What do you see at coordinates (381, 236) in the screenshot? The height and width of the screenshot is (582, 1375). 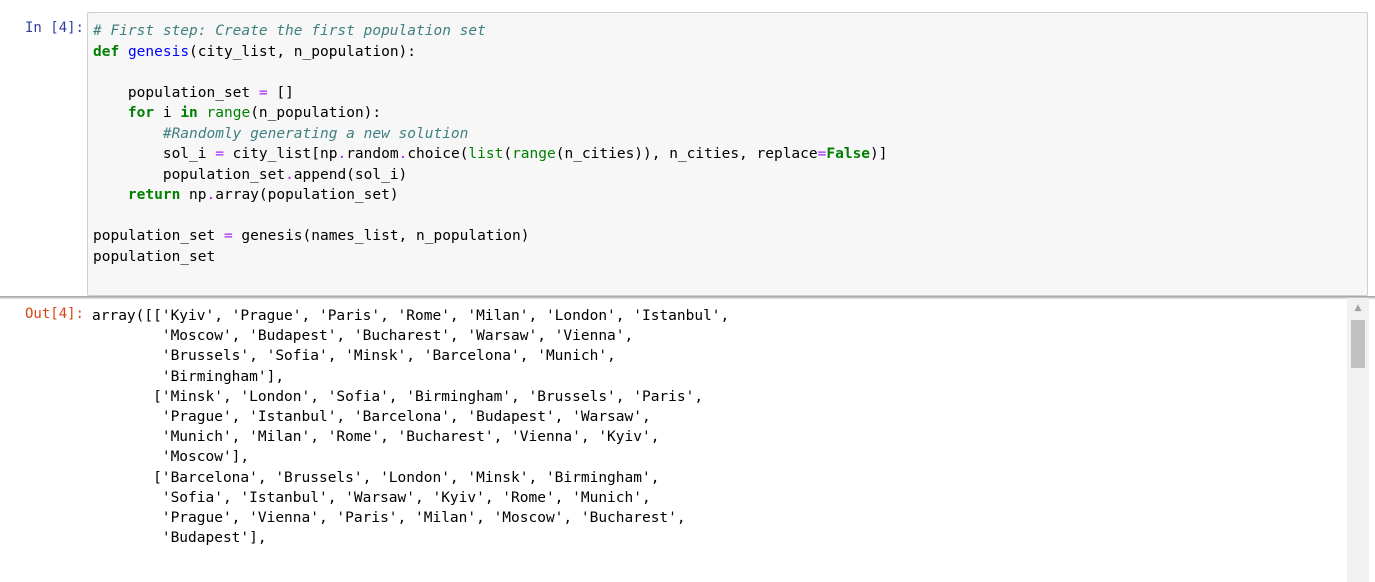 I see `code-token: genesis(names_list, n_population)` at bounding box center [381, 236].